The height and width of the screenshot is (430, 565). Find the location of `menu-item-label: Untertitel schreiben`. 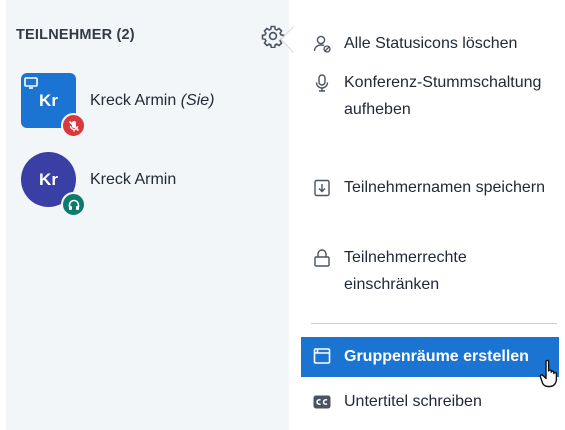

menu-item-label: Untertitel schreiben is located at coordinates (413, 401).